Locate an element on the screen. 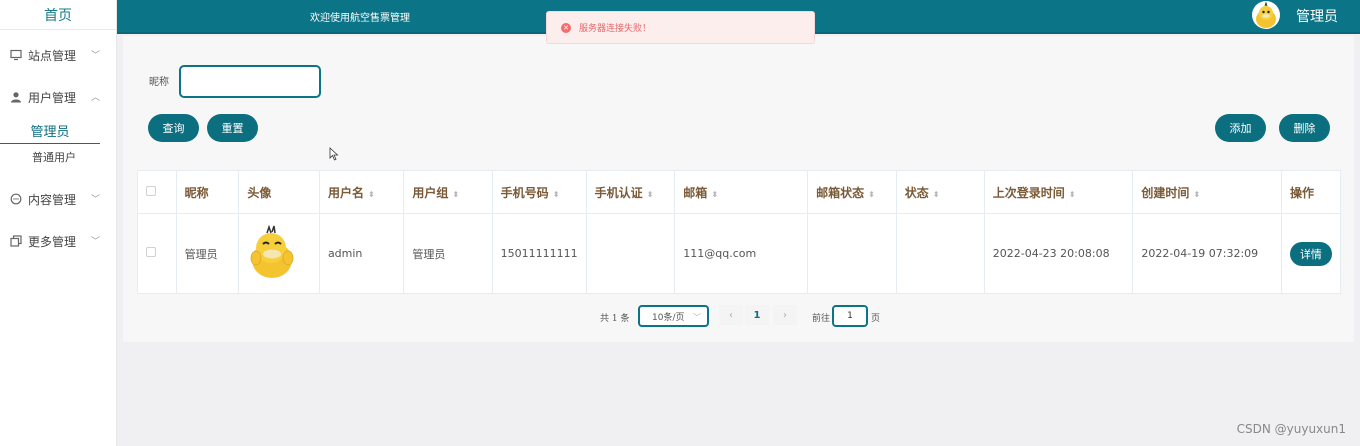 The image size is (1360, 446). page-size-select: 10条/页 ﹀ is located at coordinates (673, 316).